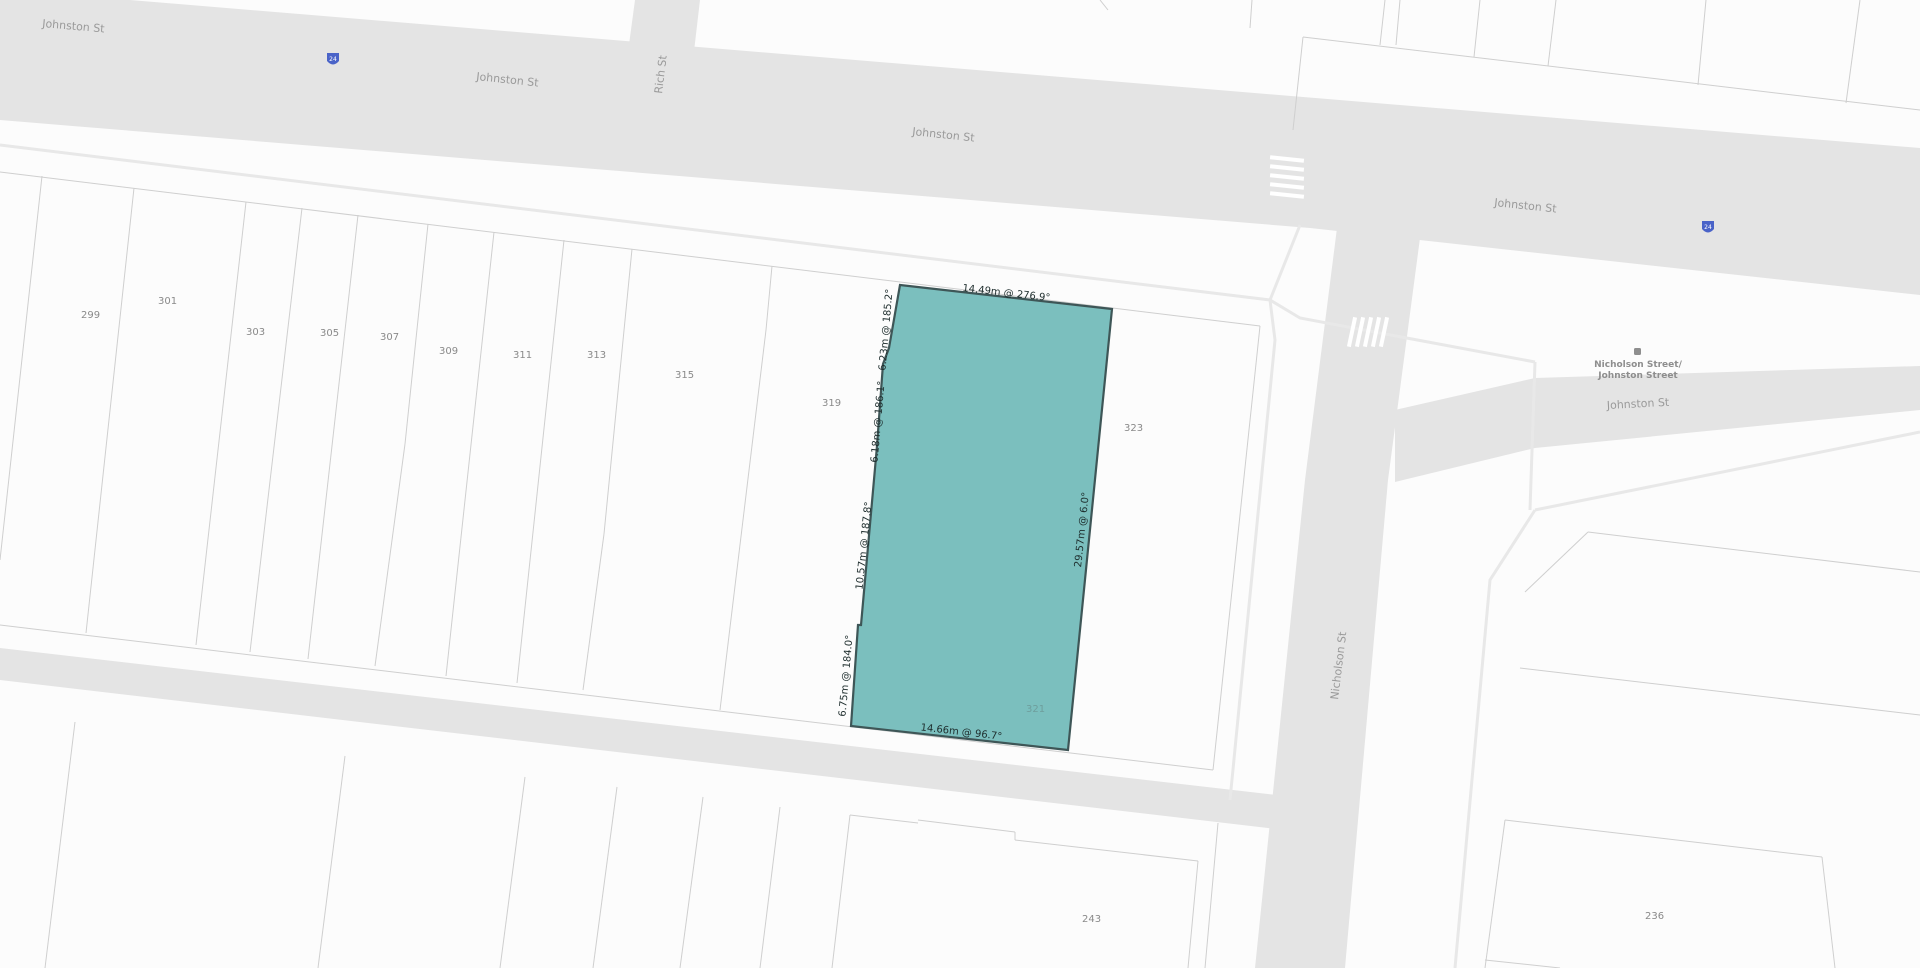 Image resolution: width=1920 pixels, height=968 pixels. What do you see at coordinates (981, 517) in the screenshot?
I see `selected-parcel-shape` at bounding box center [981, 517].